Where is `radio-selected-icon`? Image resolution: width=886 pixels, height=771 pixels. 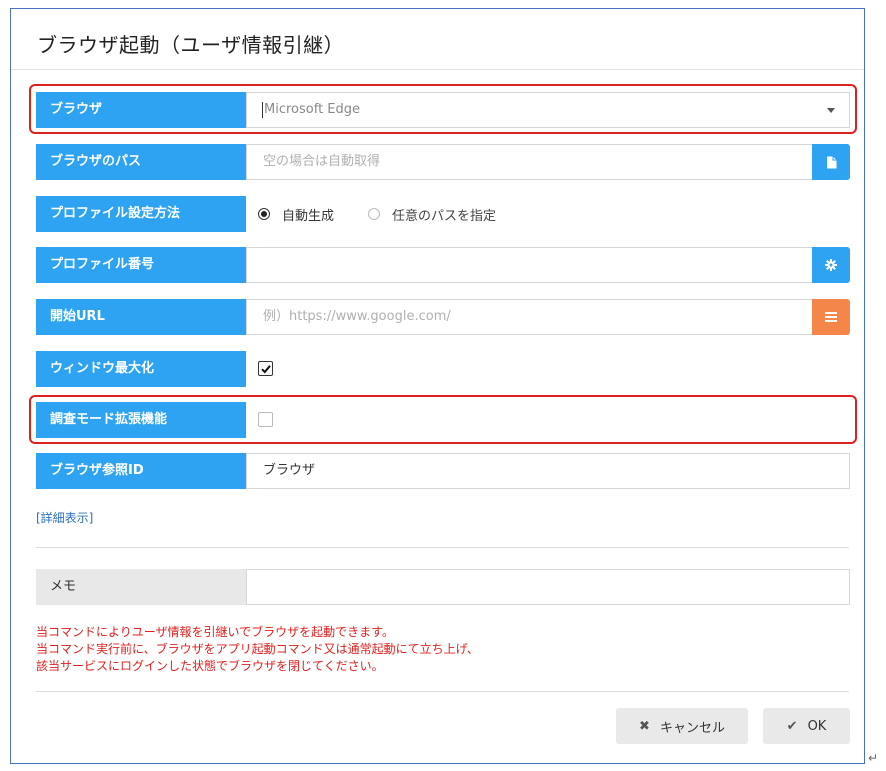 radio-selected-icon is located at coordinates (264, 214).